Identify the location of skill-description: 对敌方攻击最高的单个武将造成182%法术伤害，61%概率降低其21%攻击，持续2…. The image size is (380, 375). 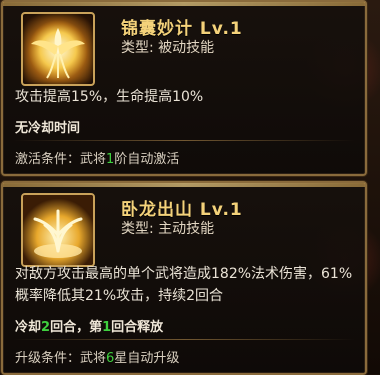
(184, 285).